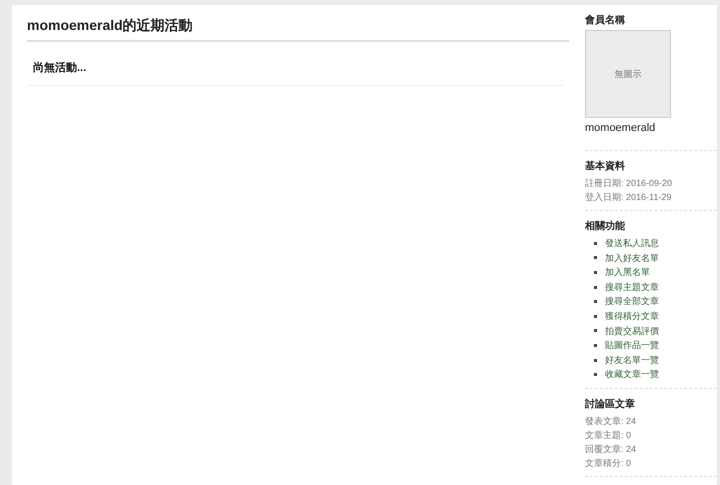 This screenshot has width=720, height=485. What do you see at coordinates (632, 258) in the screenshot?
I see `function-link: 加入好友名單` at bounding box center [632, 258].